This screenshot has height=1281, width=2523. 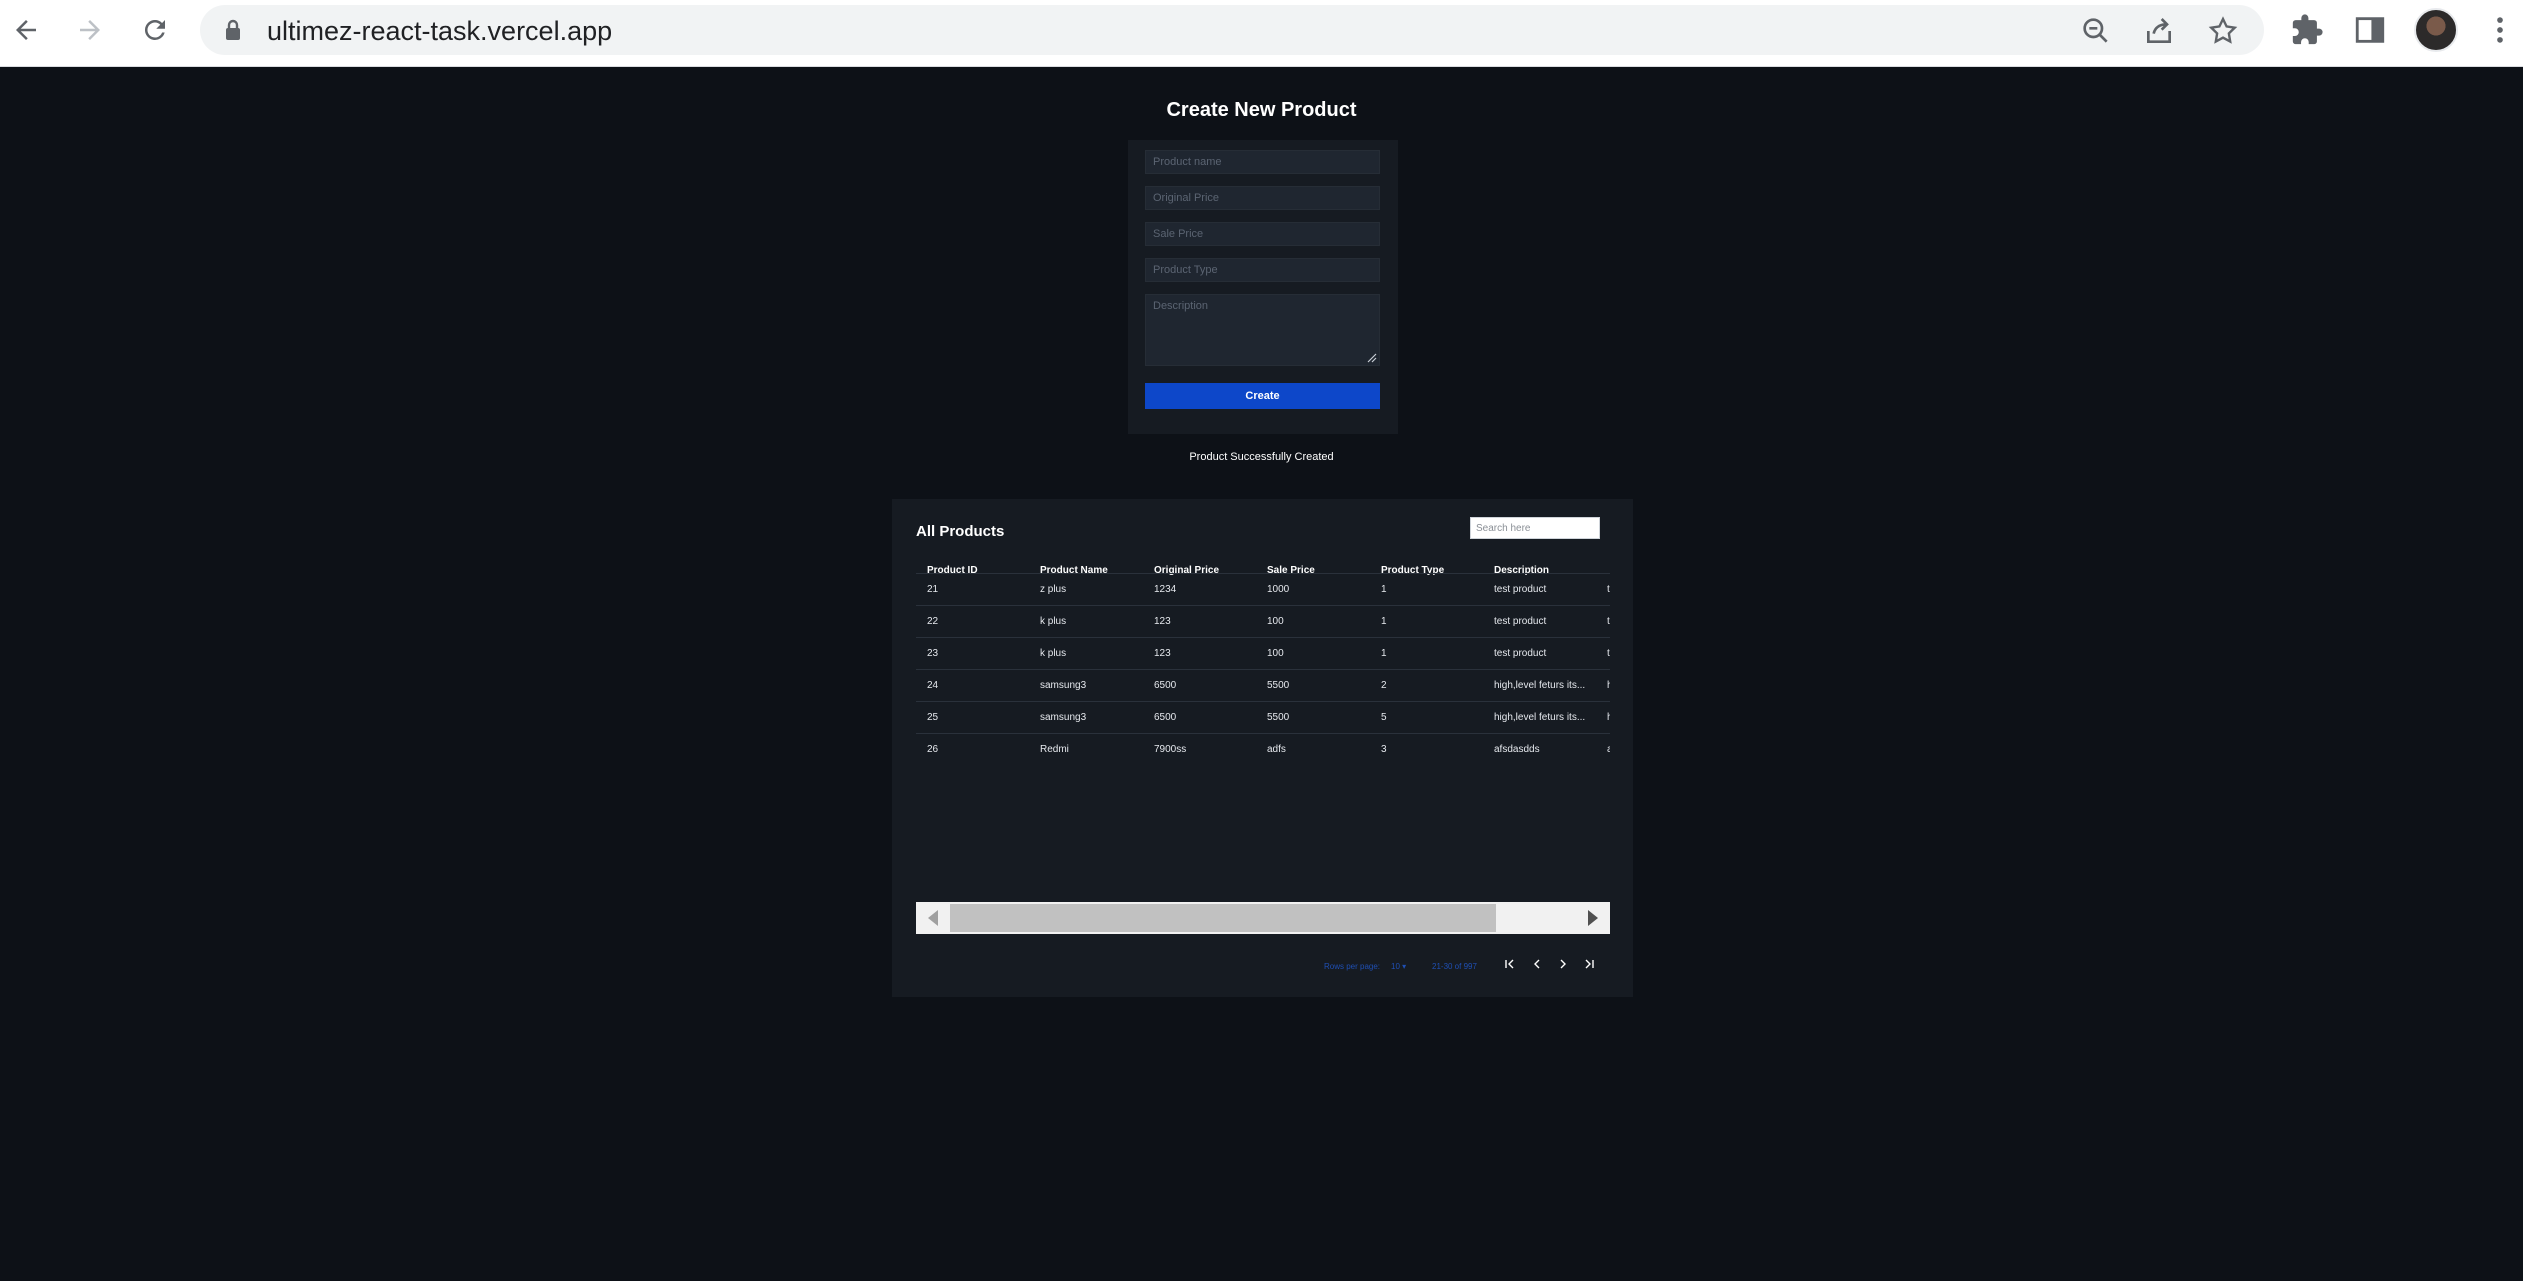 I want to click on cell-product-type: 5, so click(x=1384, y=717).